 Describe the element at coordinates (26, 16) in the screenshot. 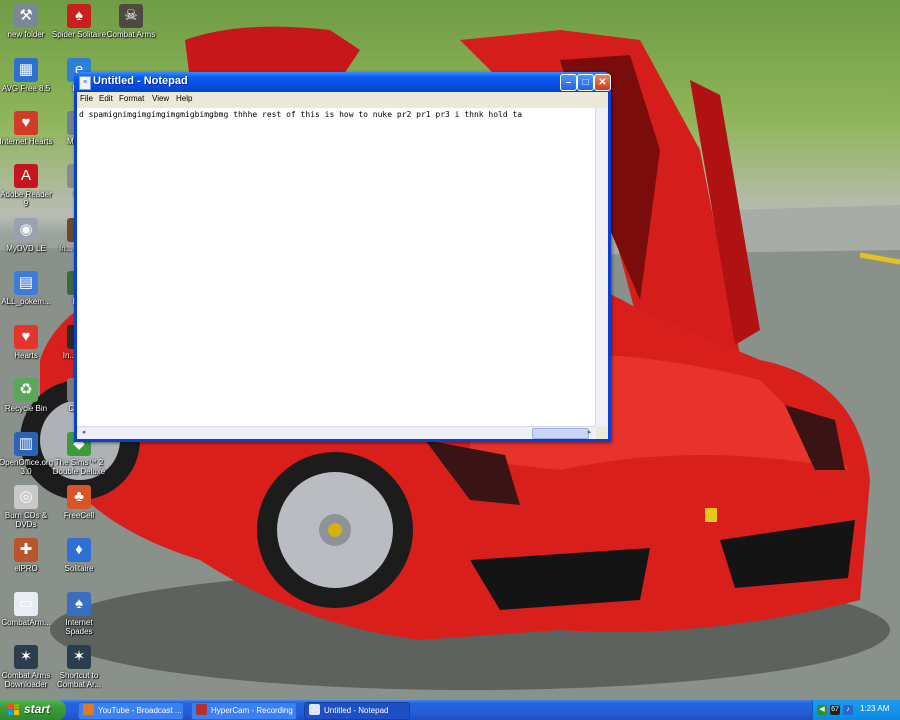

I see `wrench-folder-icon: ⚒` at that location.